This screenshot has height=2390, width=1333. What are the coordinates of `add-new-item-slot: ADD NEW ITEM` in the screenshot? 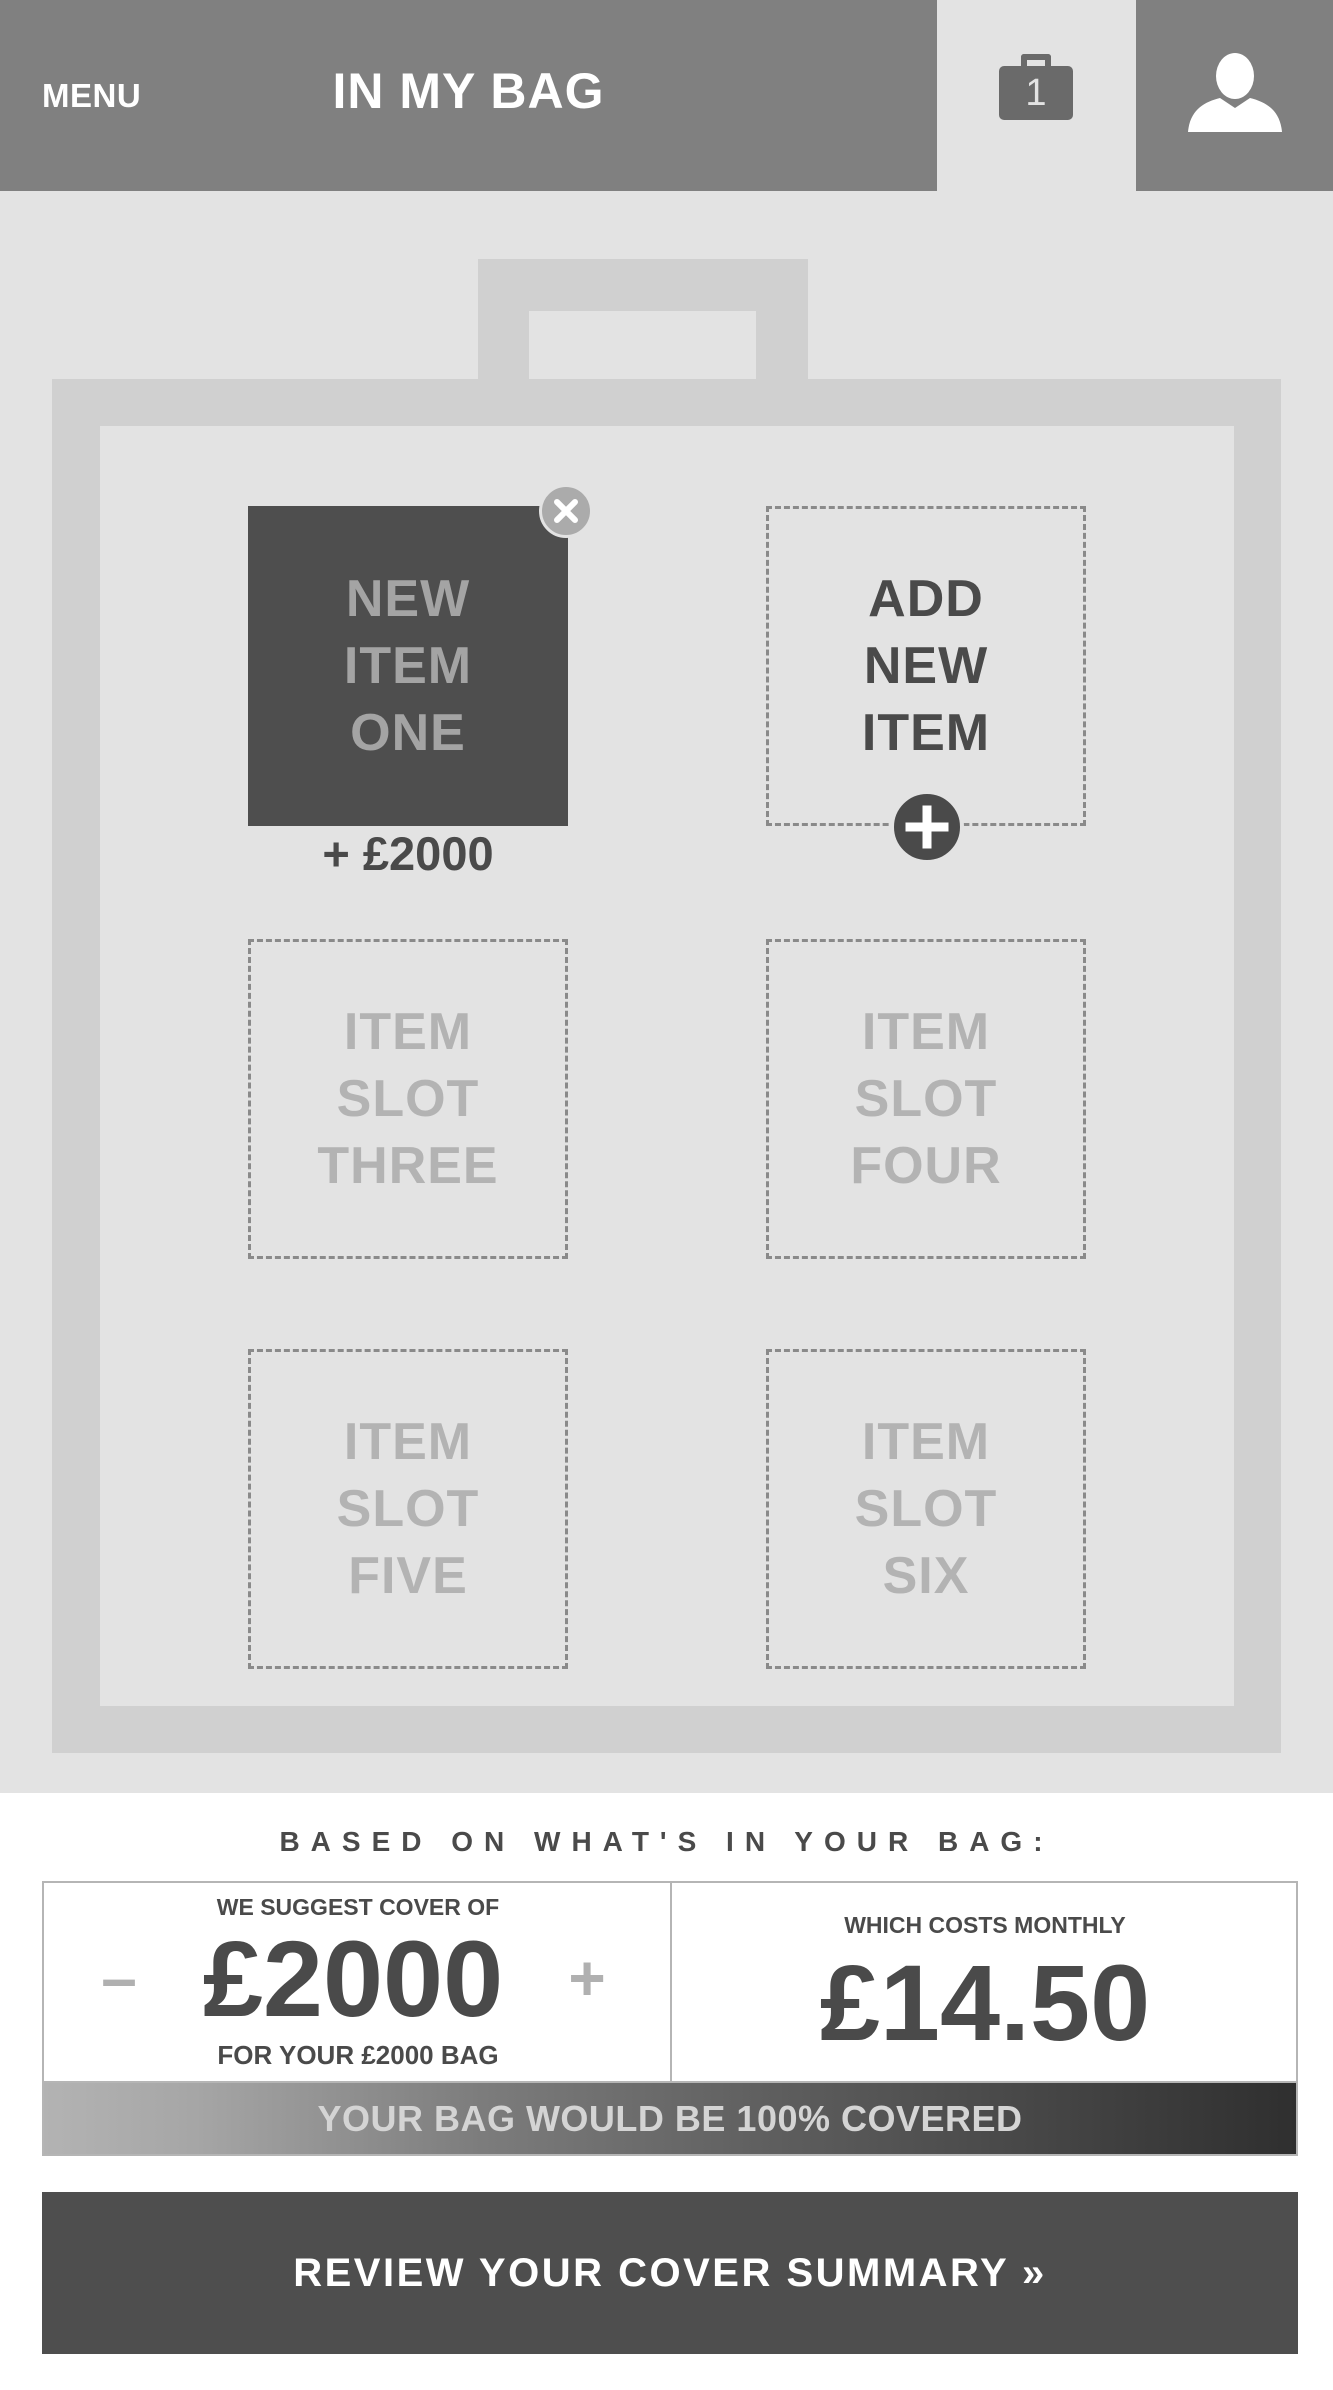 It's located at (926, 666).